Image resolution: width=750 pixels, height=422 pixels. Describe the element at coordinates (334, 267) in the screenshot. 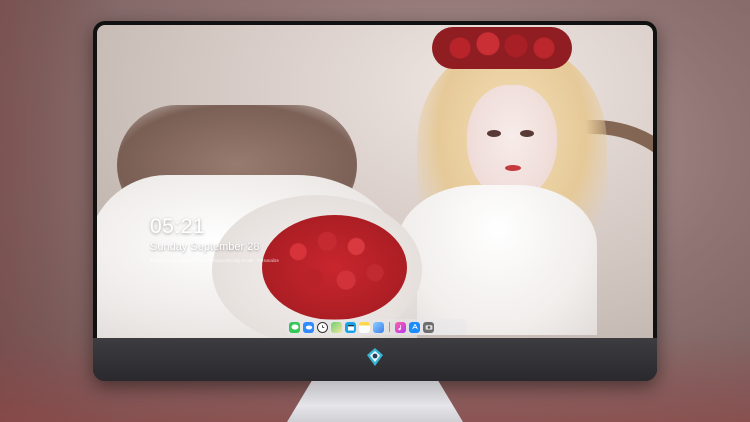

I see `wallpaper-rose-bouquet` at that location.